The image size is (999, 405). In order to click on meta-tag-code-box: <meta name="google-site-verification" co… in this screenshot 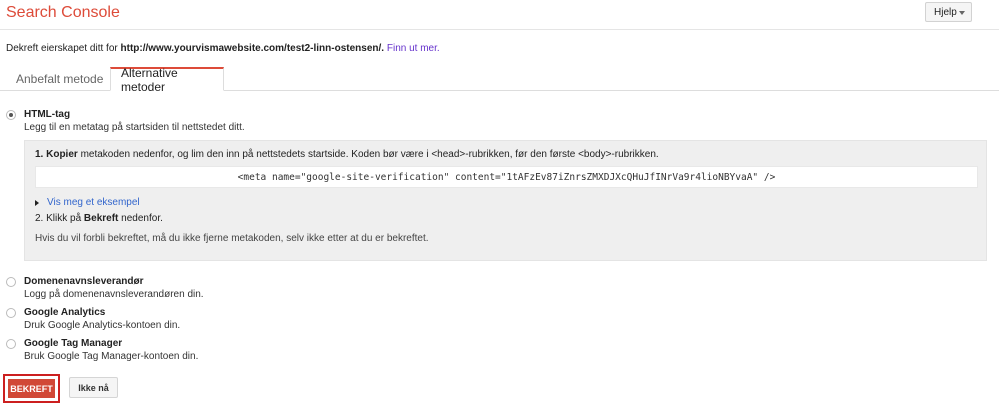, I will do `click(506, 177)`.